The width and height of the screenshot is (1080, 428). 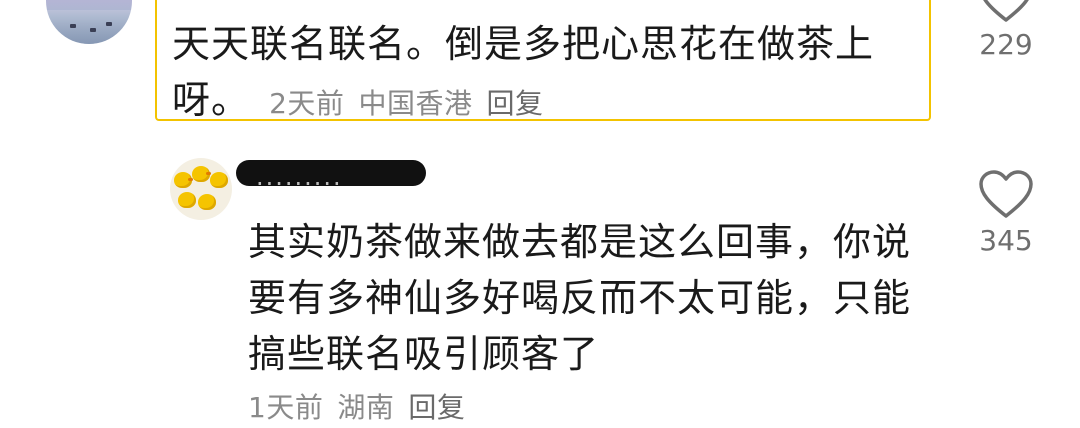 I want to click on like-button: 345, so click(x=1006, y=213).